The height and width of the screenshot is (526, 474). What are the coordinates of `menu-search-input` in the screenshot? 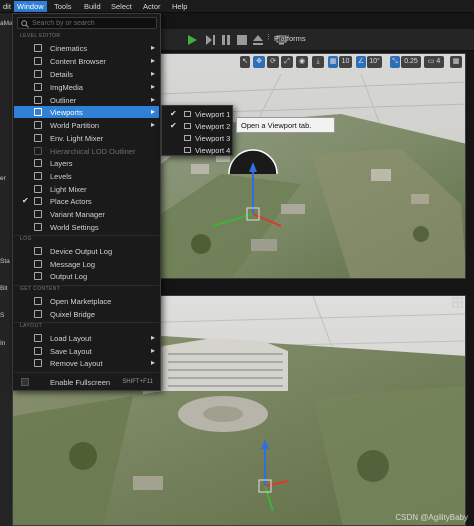 It's located at (92, 23).